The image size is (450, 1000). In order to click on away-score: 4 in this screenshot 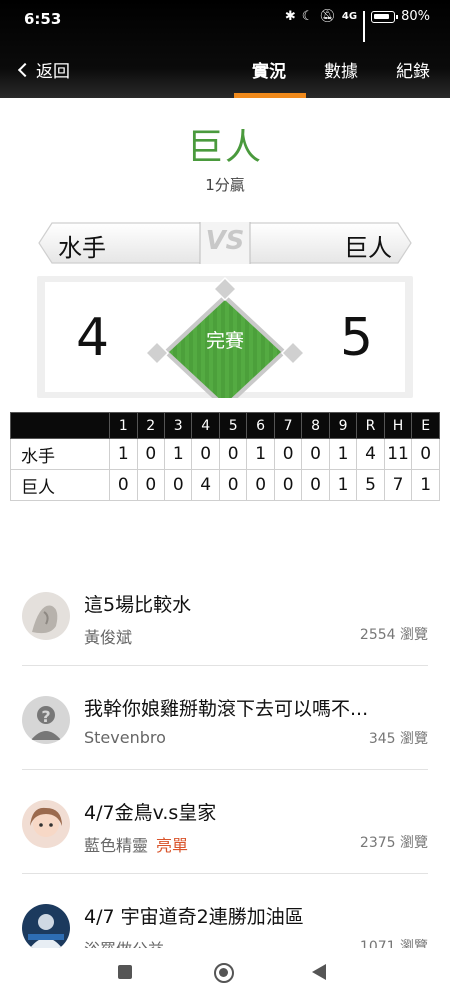, I will do `click(93, 338)`.